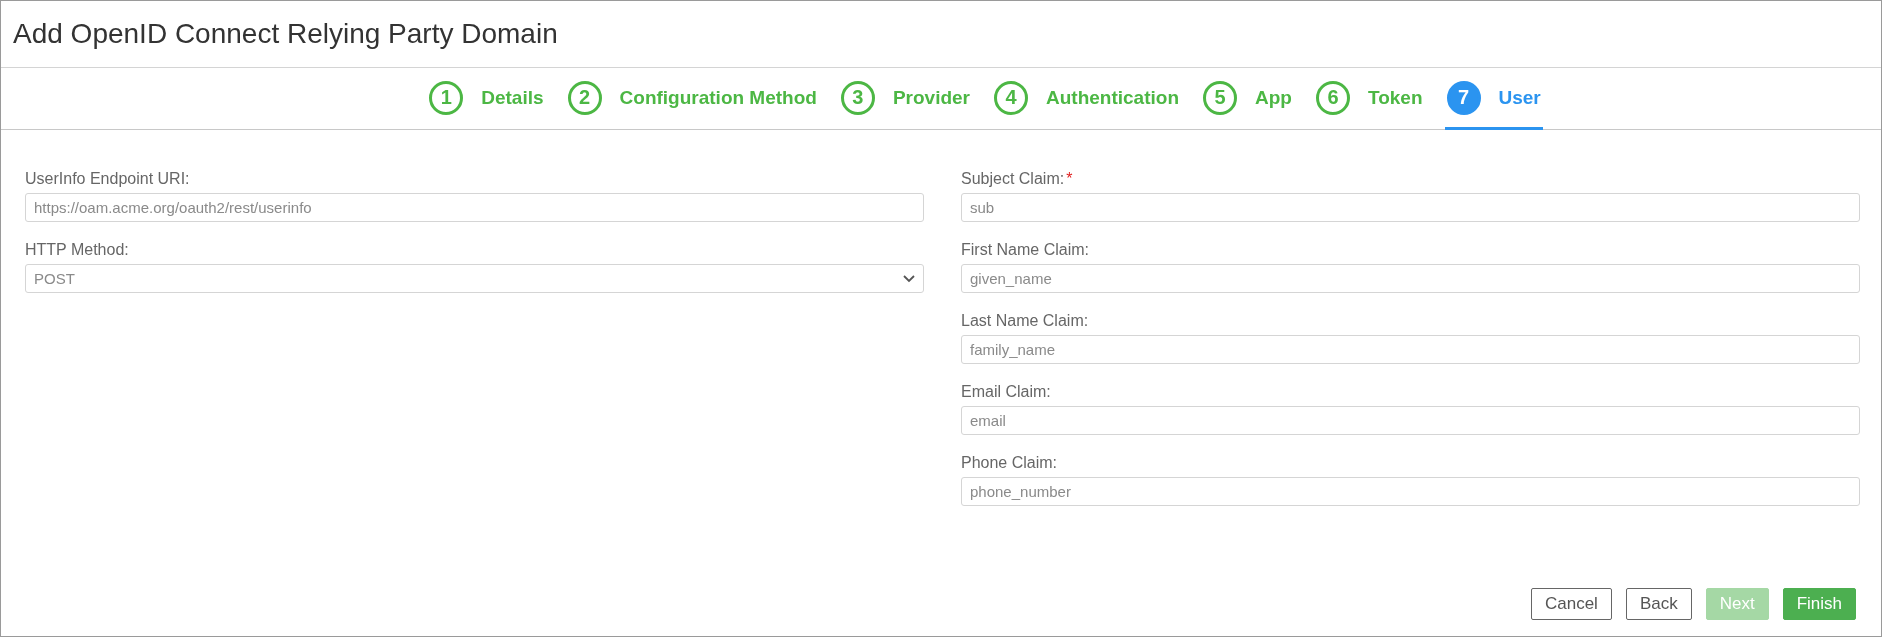 Image resolution: width=1882 pixels, height=637 pixels. What do you see at coordinates (1410, 349) in the screenshot?
I see `text-field: family_name` at bounding box center [1410, 349].